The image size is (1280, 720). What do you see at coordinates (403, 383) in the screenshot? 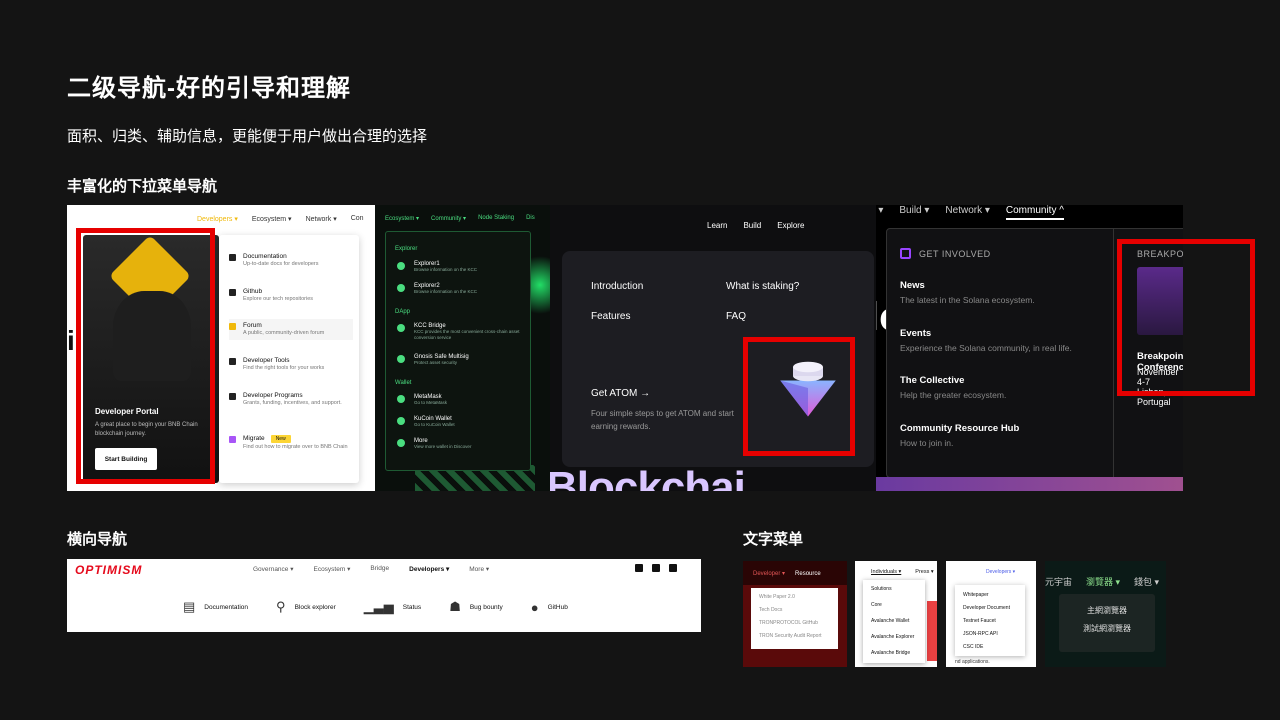
I see `group-wallet: Wallet` at bounding box center [403, 383].